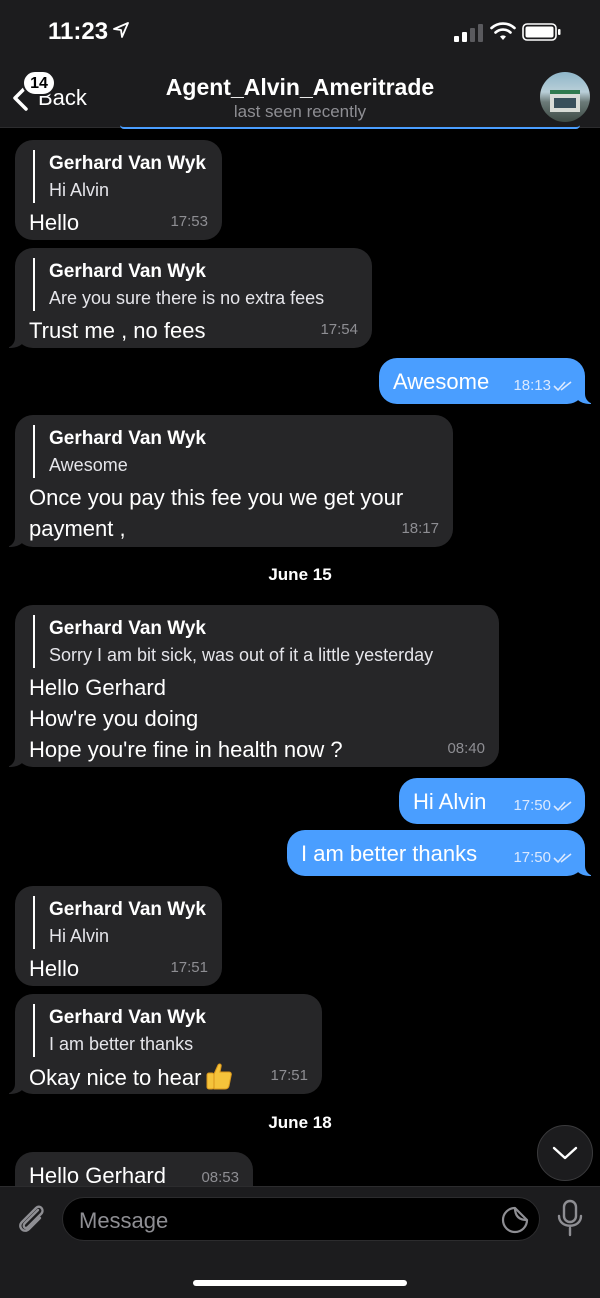 The width and height of the screenshot is (600, 1298). I want to click on message-text: Okay nice to hear, so click(168, 1077).